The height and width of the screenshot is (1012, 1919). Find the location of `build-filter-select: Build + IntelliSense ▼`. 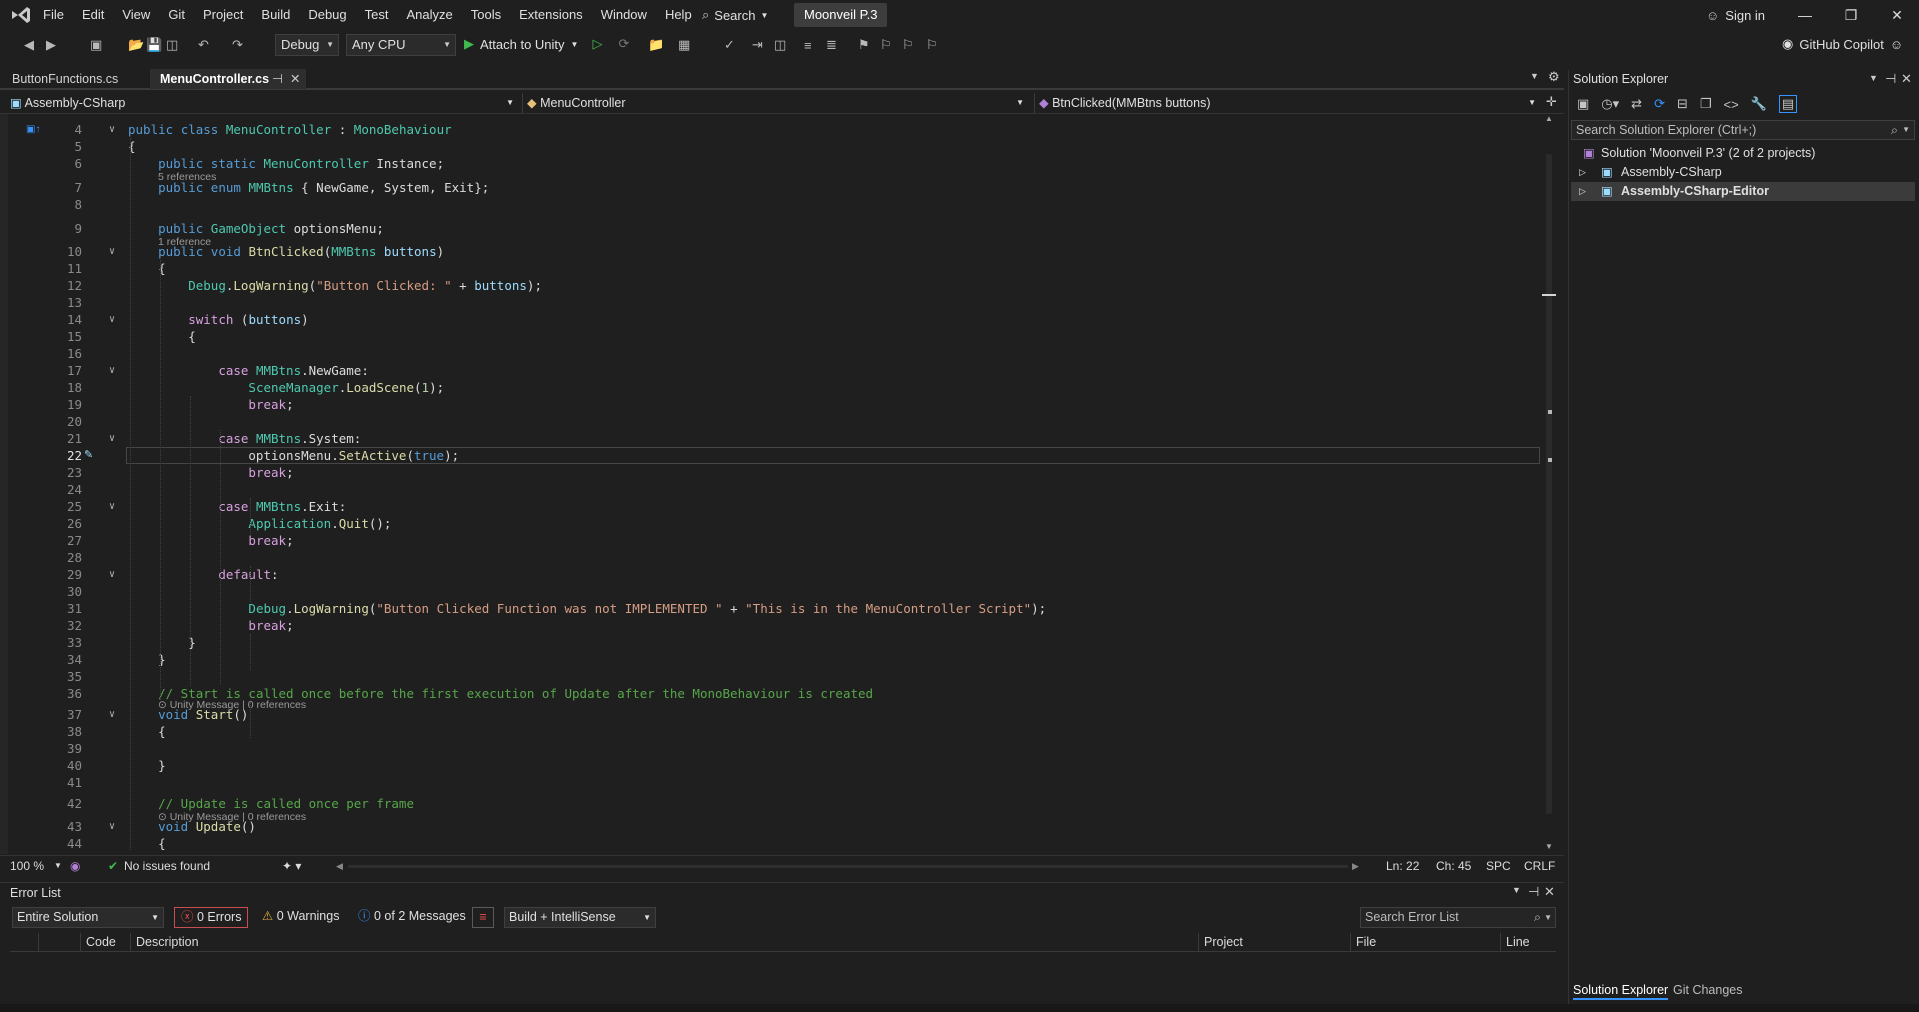

build-filter-select: Build + IntelliSense ▼ is located at coordinates (580, 917).